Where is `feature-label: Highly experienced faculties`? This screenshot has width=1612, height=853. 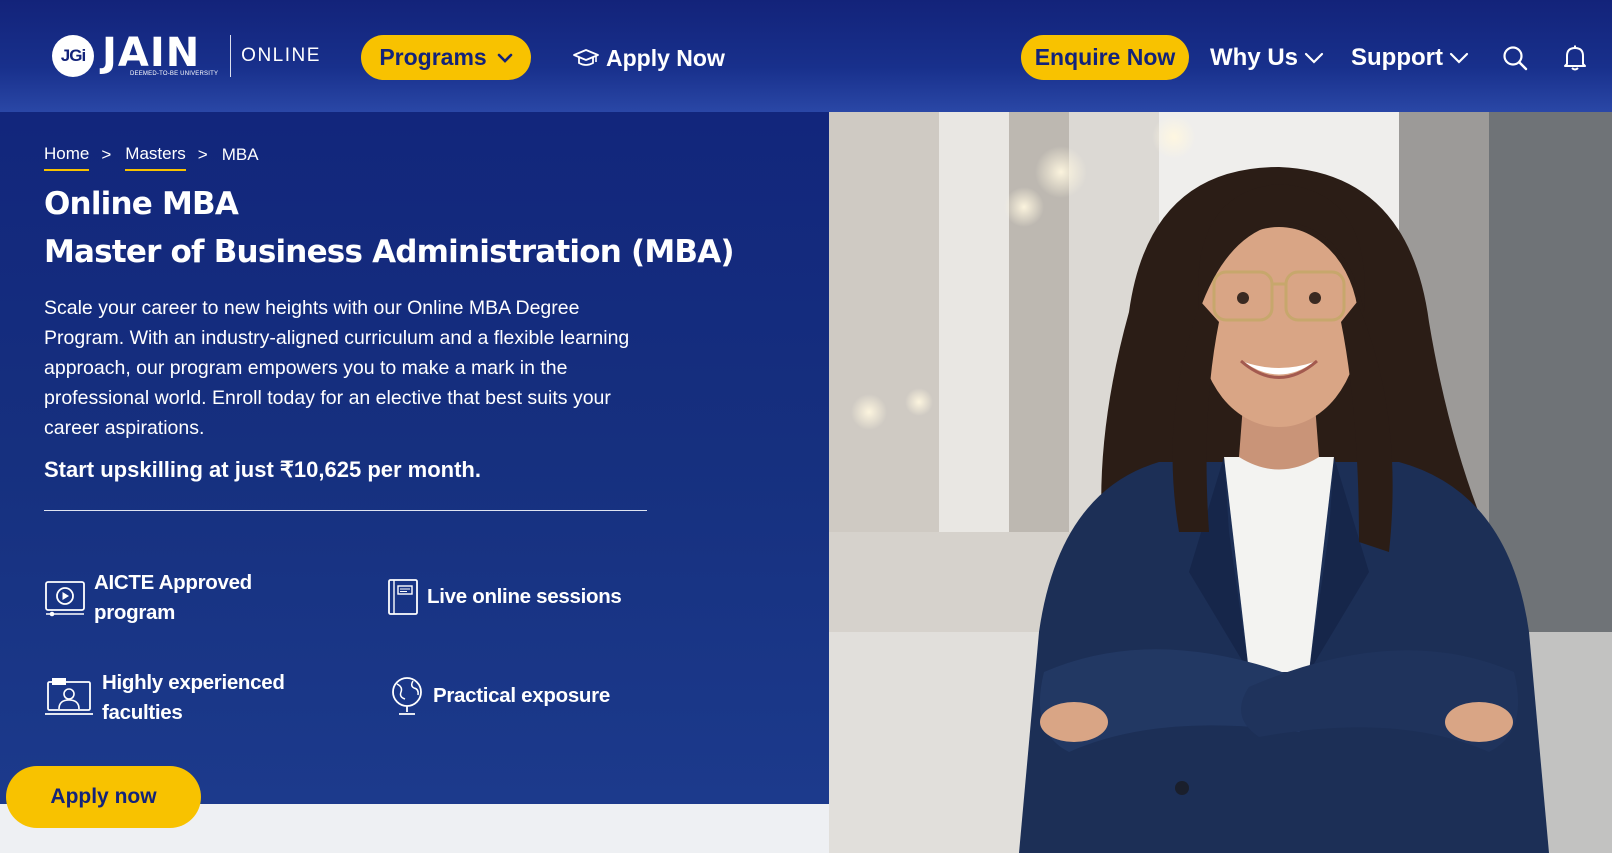 feature-label: Highly experienced faculties is located at coordinates (193, 697).